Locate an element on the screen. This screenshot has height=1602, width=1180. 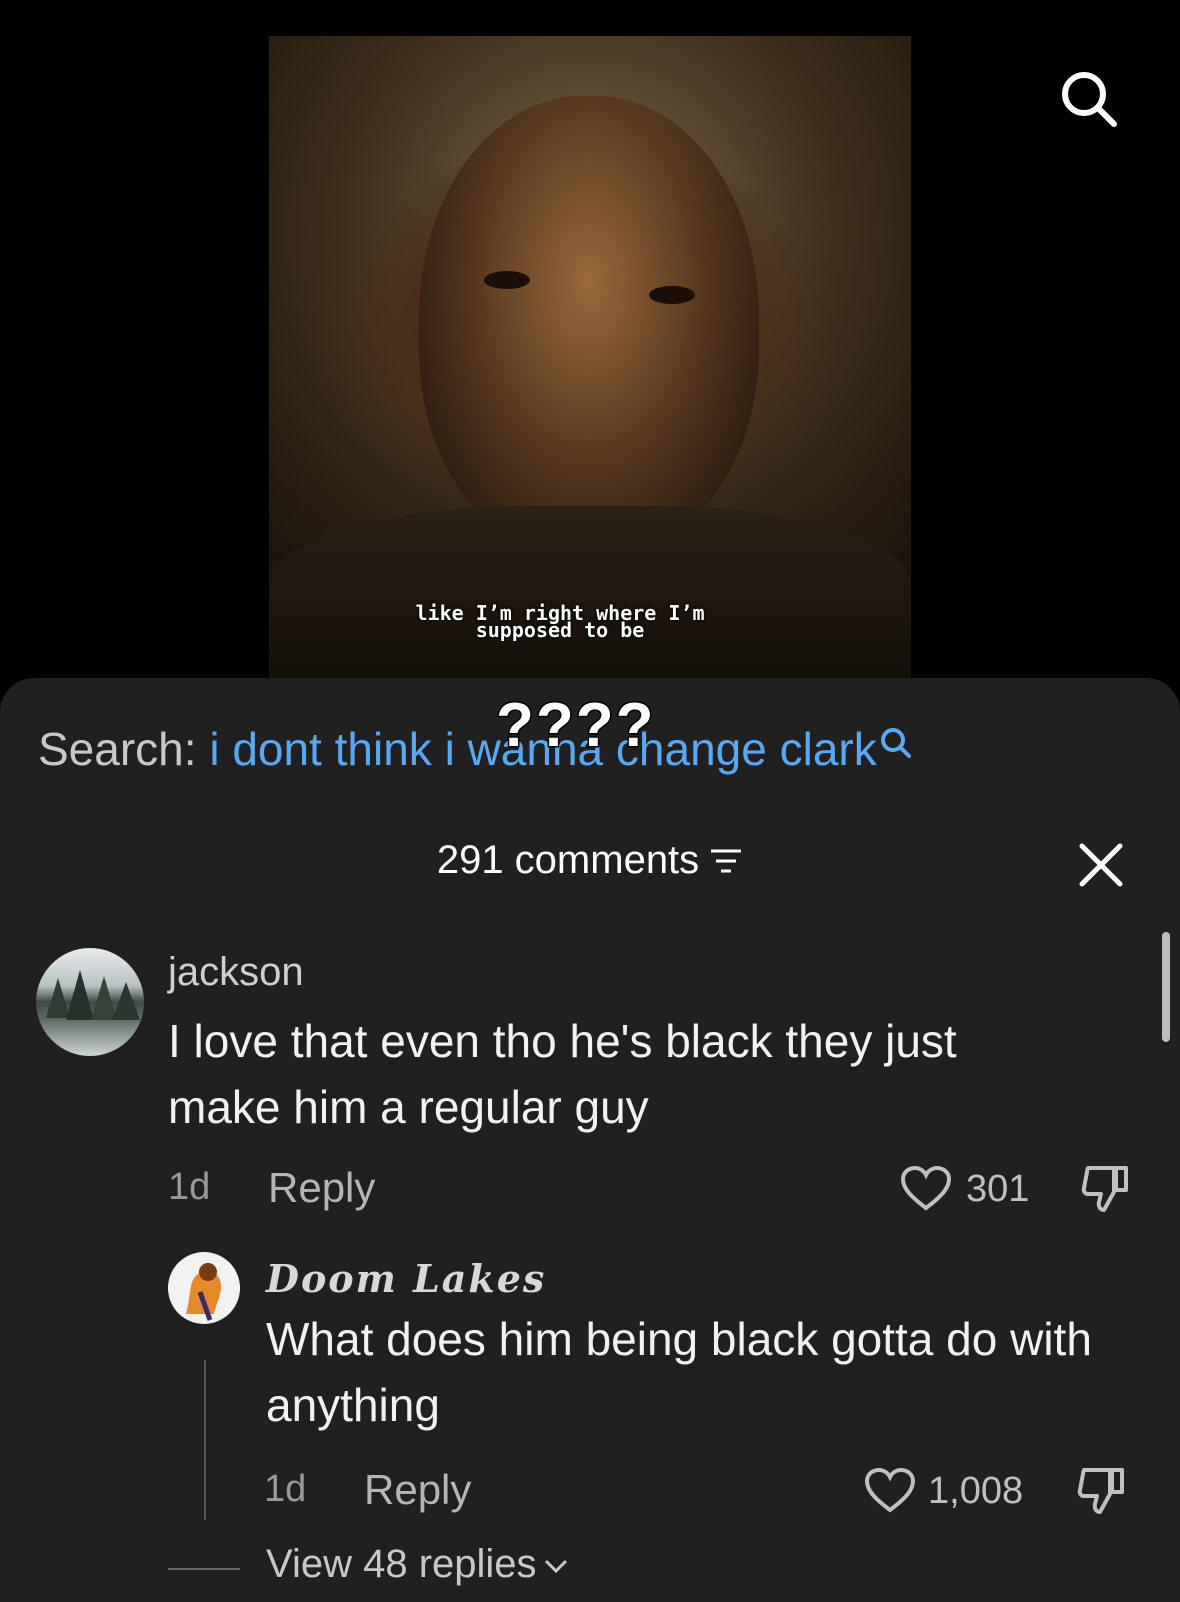
like-count: 1,008 is located at coordinates (976, 1491).